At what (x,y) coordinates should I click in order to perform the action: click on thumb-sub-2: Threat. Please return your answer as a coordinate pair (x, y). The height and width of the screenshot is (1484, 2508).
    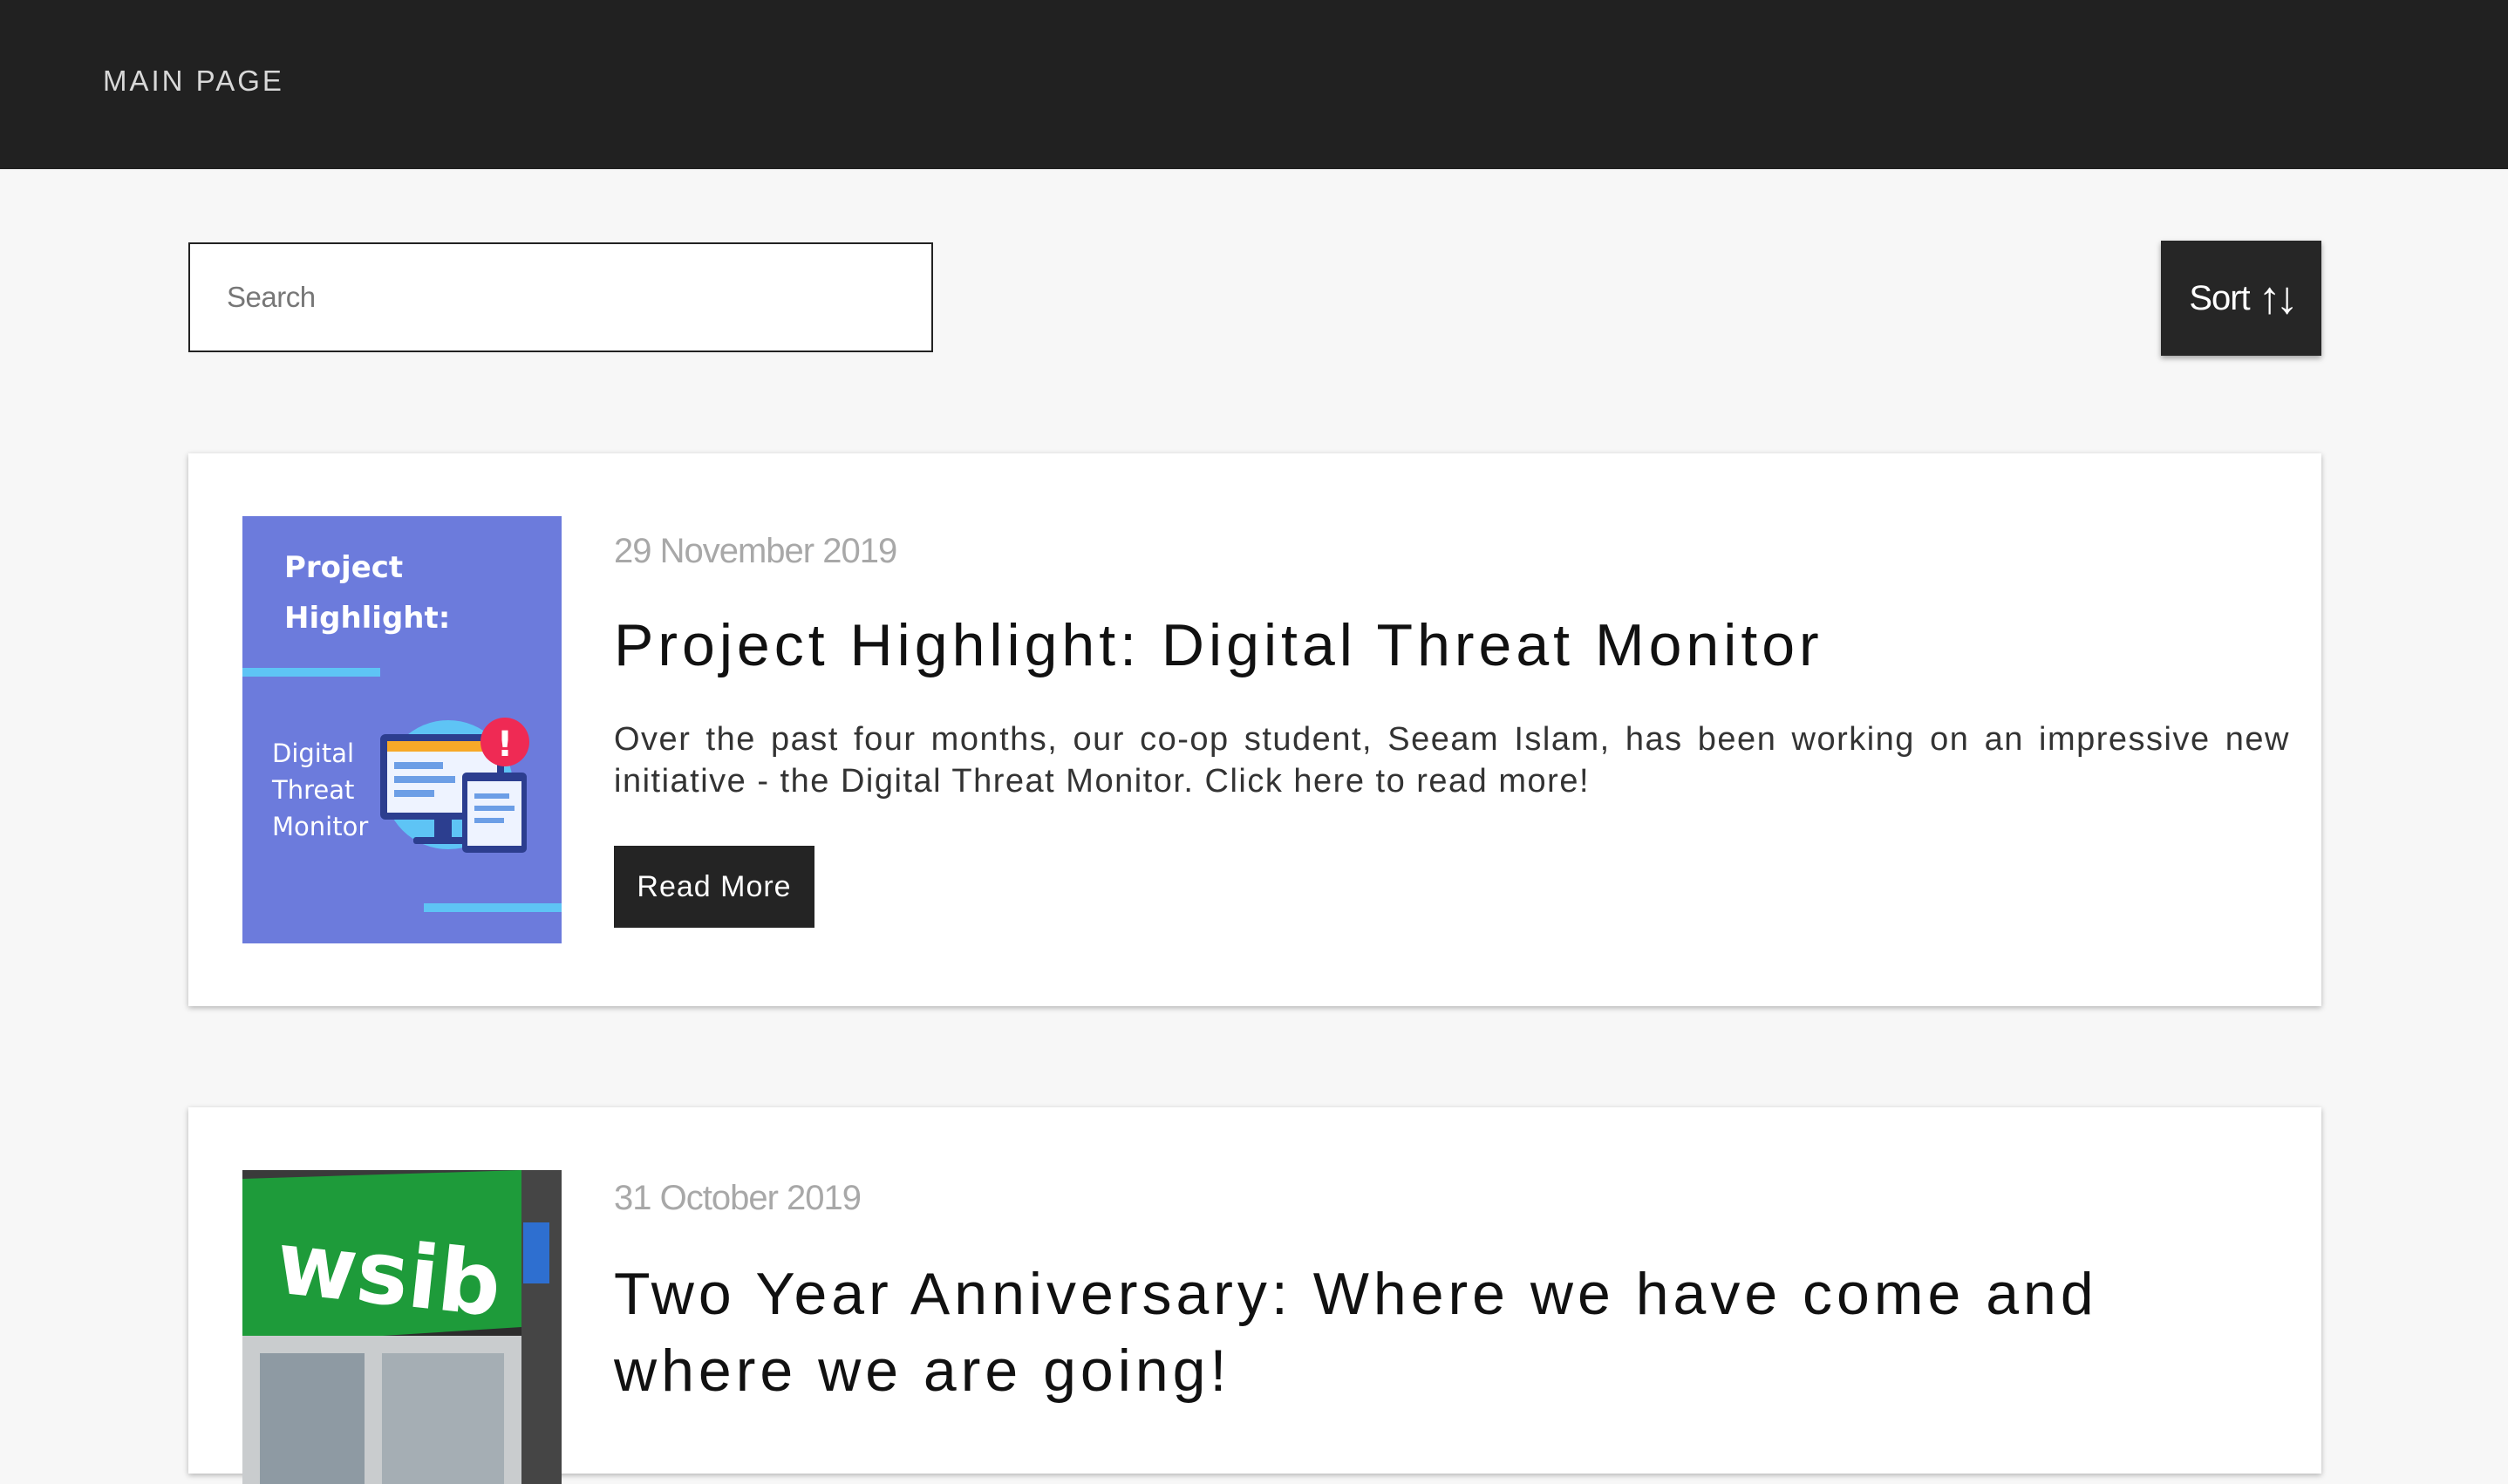
    Looking at the image, I should click on (312, 790).